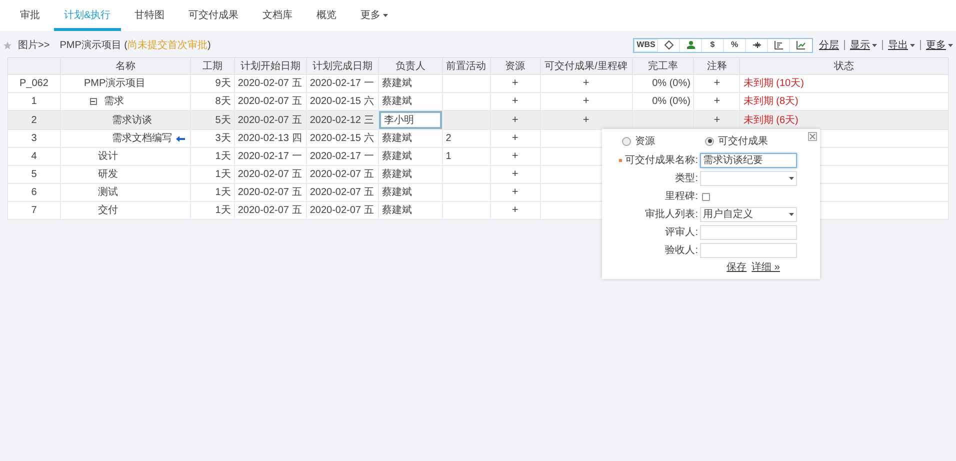 This screenshot has width=956, height=461. Describe the element at coordinates (410, 120) in the screenshot. I see `owner-field: 李小明` at that location.